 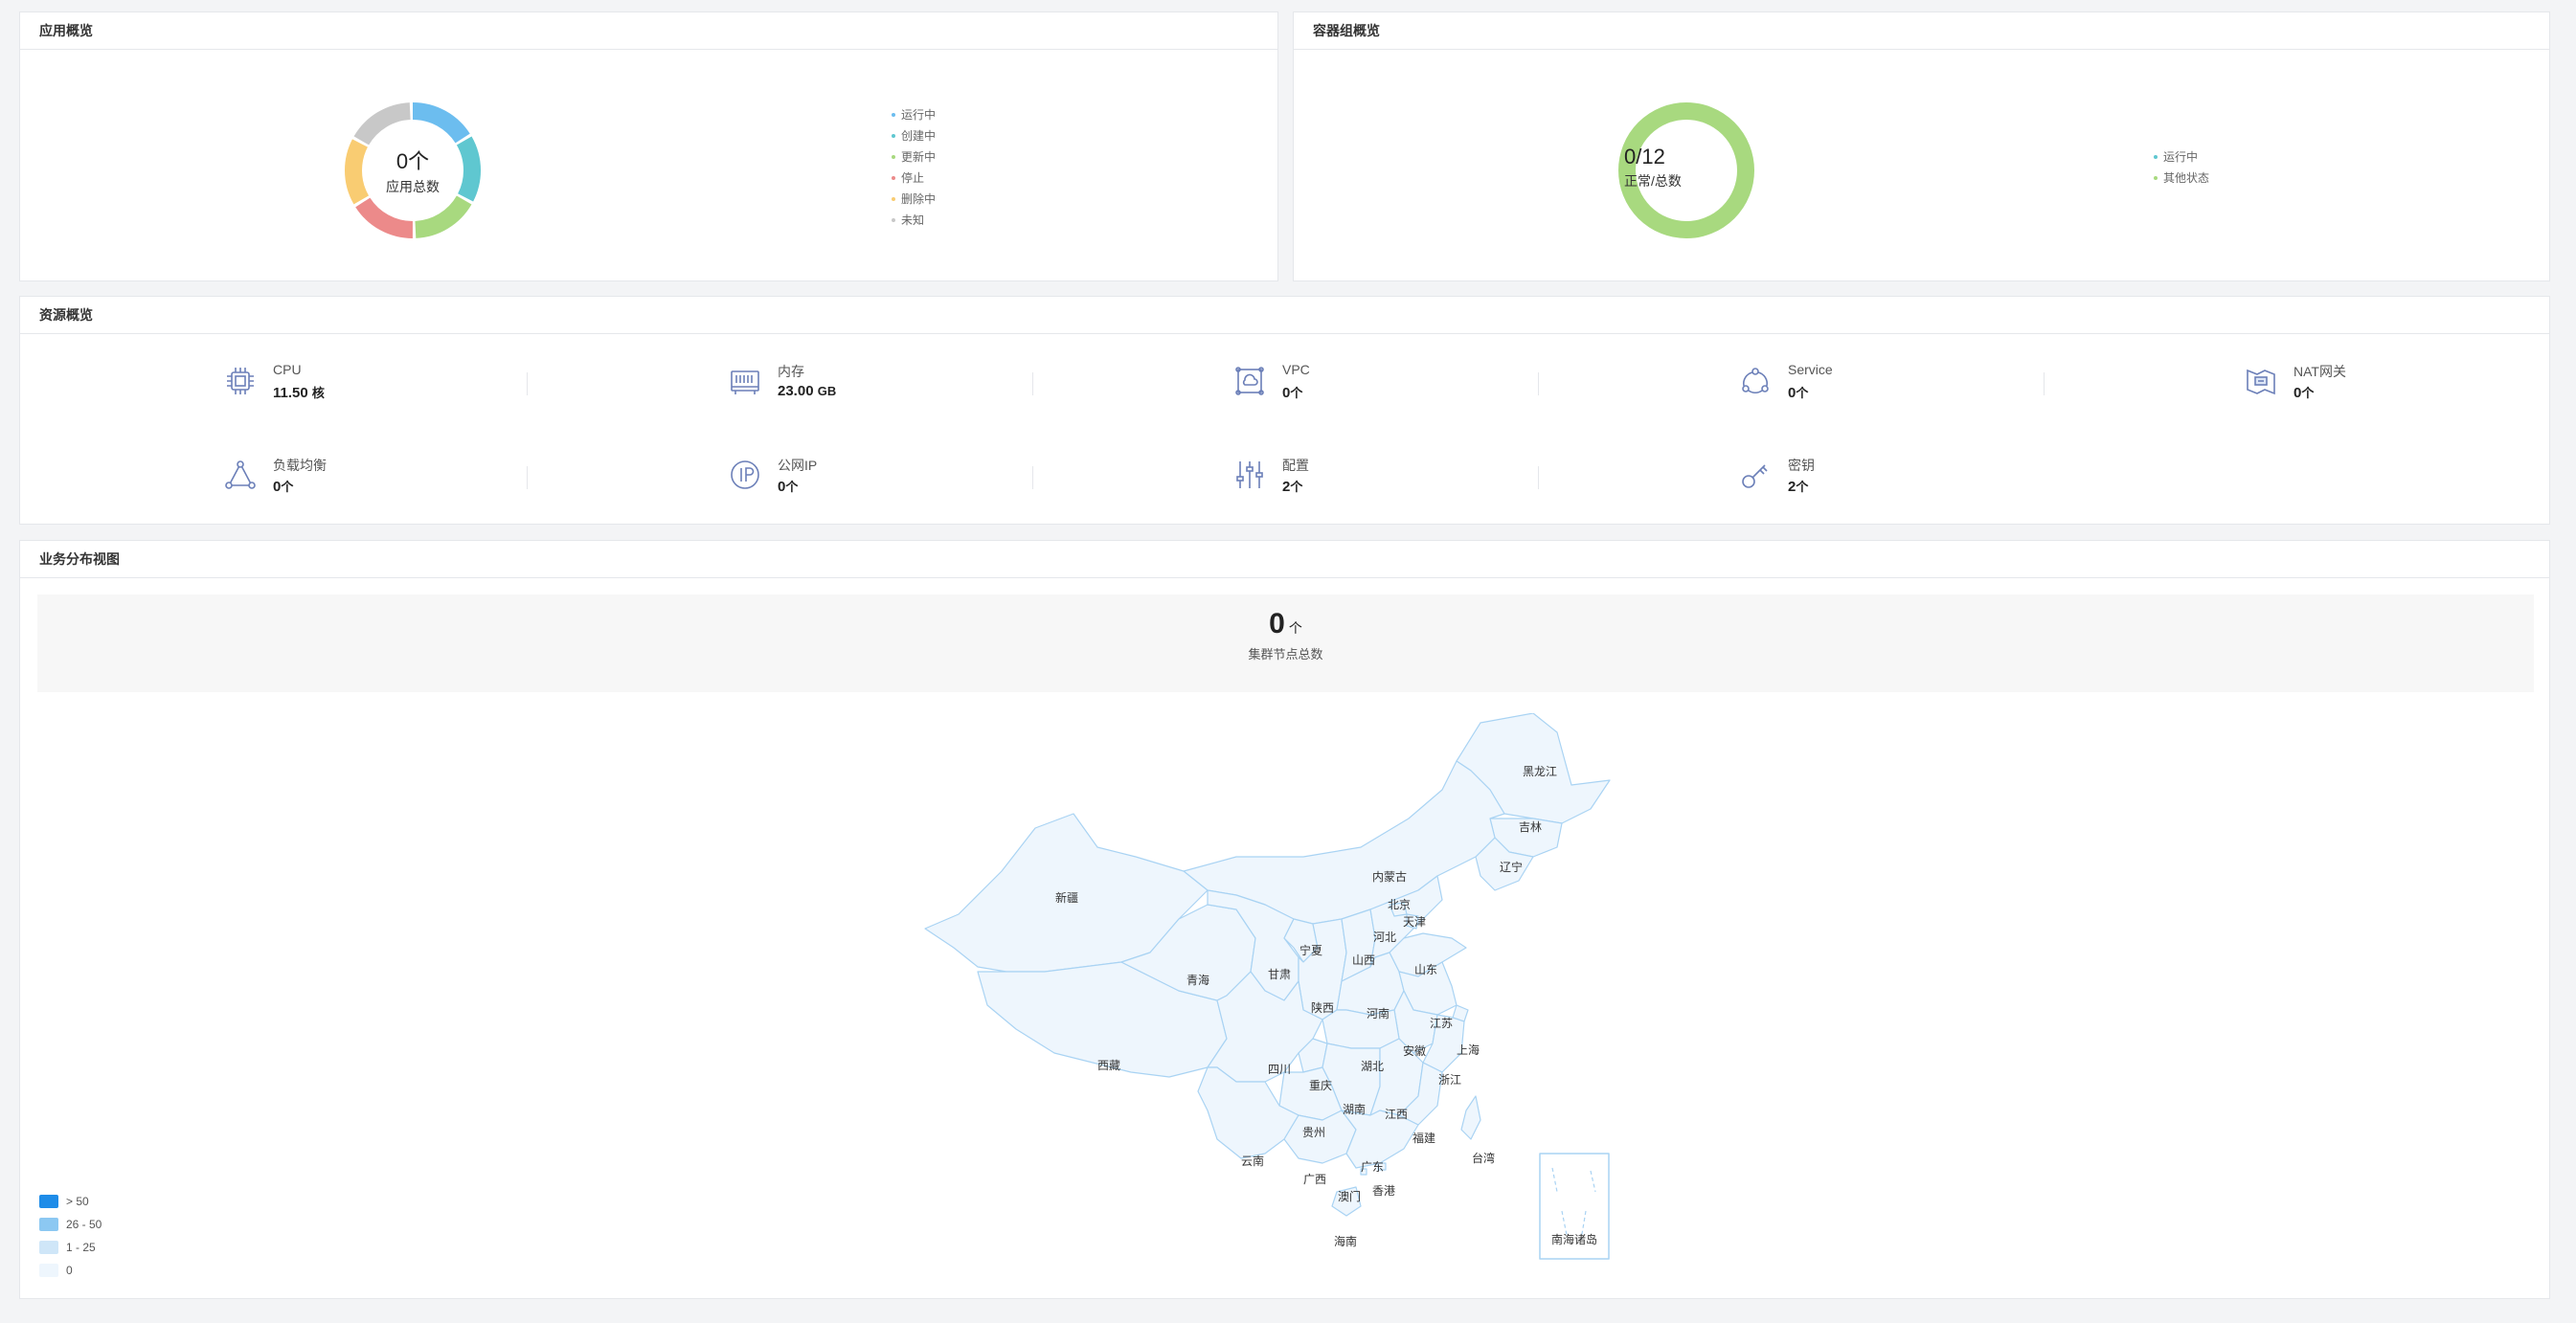 I want to click on legend-label: 运行中, so click(x=919, y=115).